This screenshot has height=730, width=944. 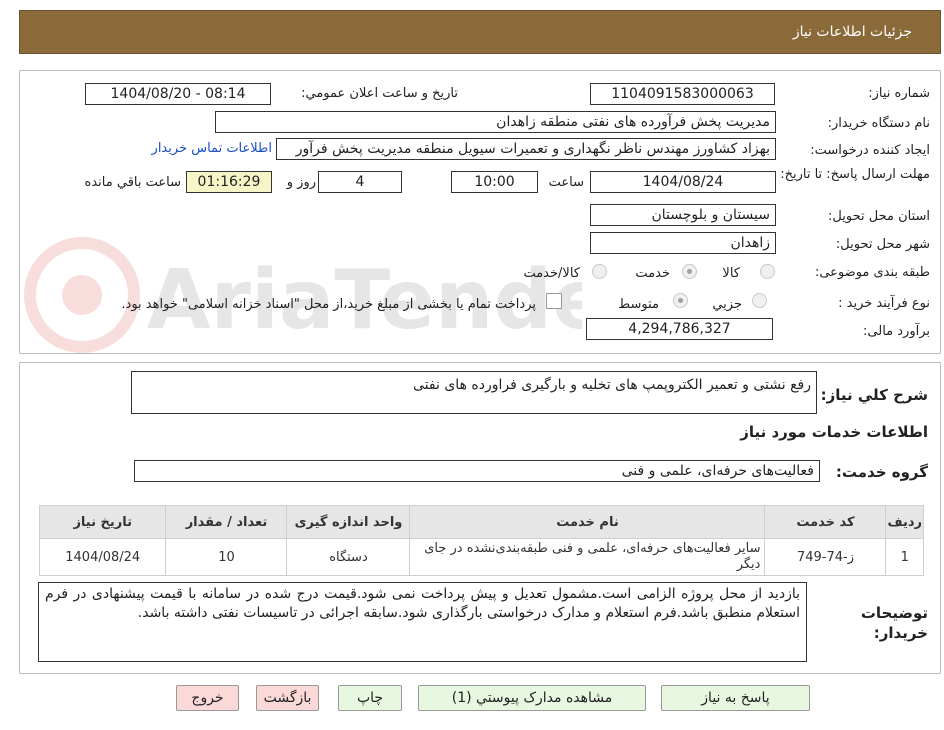 I want to click on page-header: جزئیات اطلاعات نیاز, so click(x=480, y=32).